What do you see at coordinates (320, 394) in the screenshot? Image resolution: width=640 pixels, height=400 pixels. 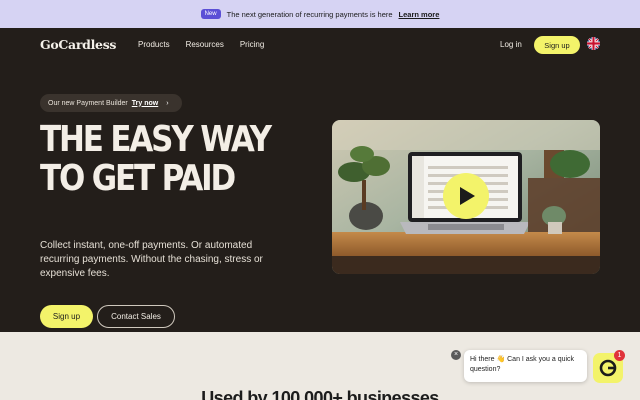 I see `businesses-heading: Used by 100,000+ businesses` at bounding box center [320, 394].